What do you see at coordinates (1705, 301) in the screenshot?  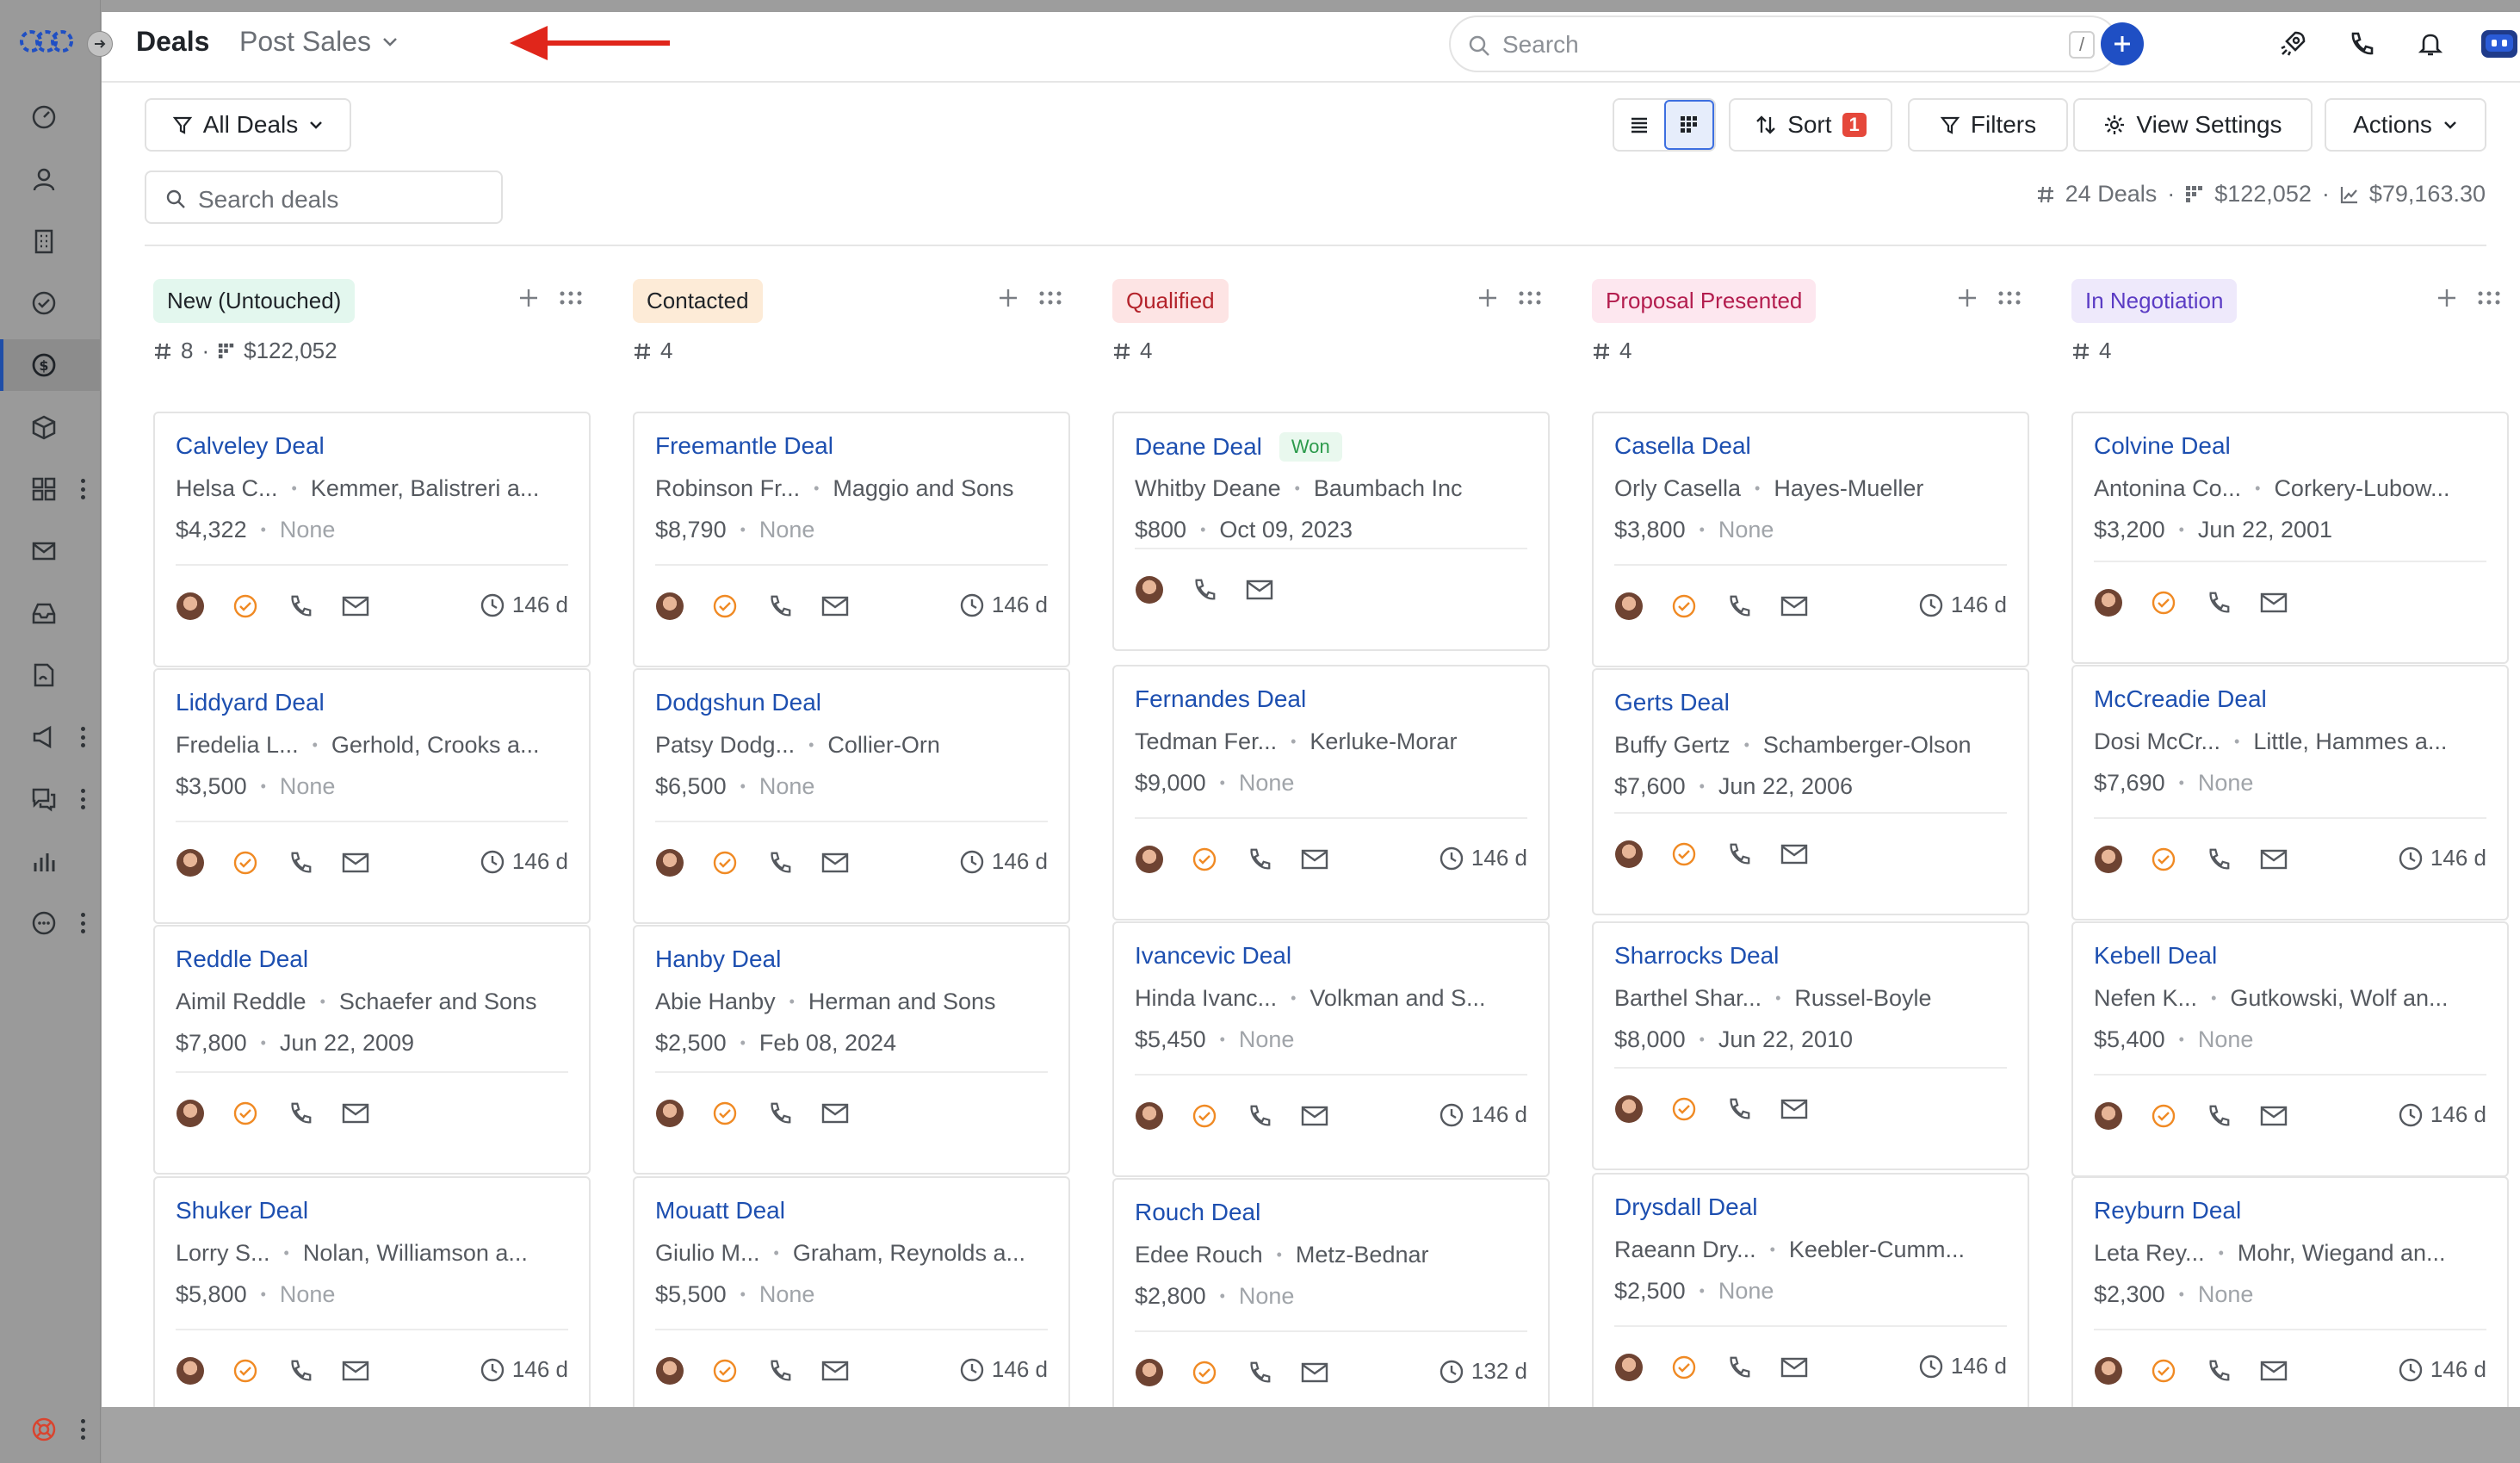 I see `column-status-pill: Proposal Presented` at bounding box center [1705, 301].